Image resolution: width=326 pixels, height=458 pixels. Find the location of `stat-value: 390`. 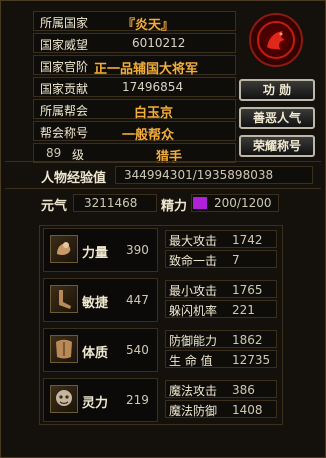

stat-value: 390 is located at coordinates (137, 250).